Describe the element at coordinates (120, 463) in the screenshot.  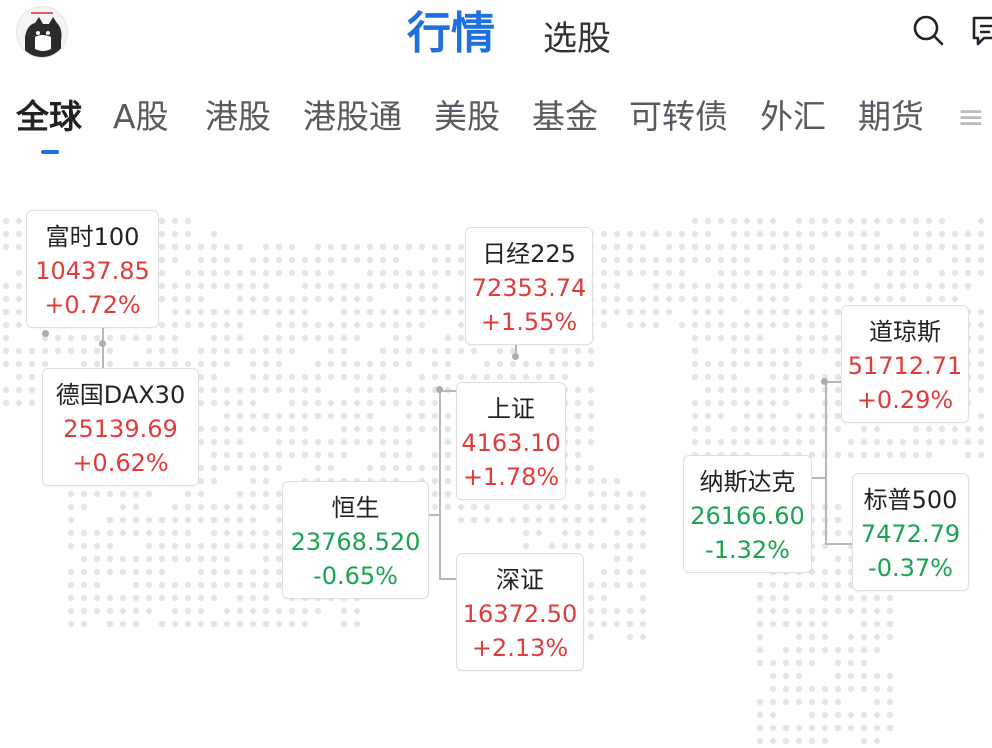
I see `index-change: +0.62%` at that location.